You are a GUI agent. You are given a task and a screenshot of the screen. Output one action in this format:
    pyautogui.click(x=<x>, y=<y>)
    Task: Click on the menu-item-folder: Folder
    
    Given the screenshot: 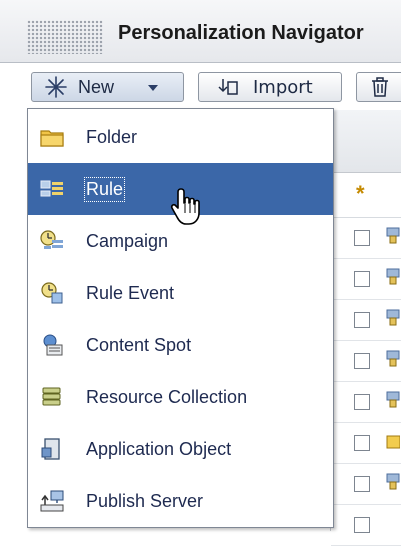 What is the action you would take?
    pyautogui.click(x=180, y=137)
    